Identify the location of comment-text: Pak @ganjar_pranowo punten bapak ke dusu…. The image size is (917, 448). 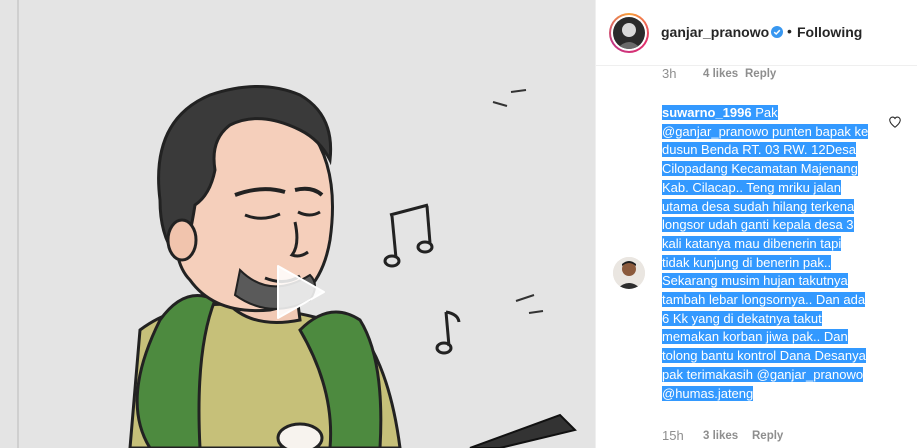
(765, 253).